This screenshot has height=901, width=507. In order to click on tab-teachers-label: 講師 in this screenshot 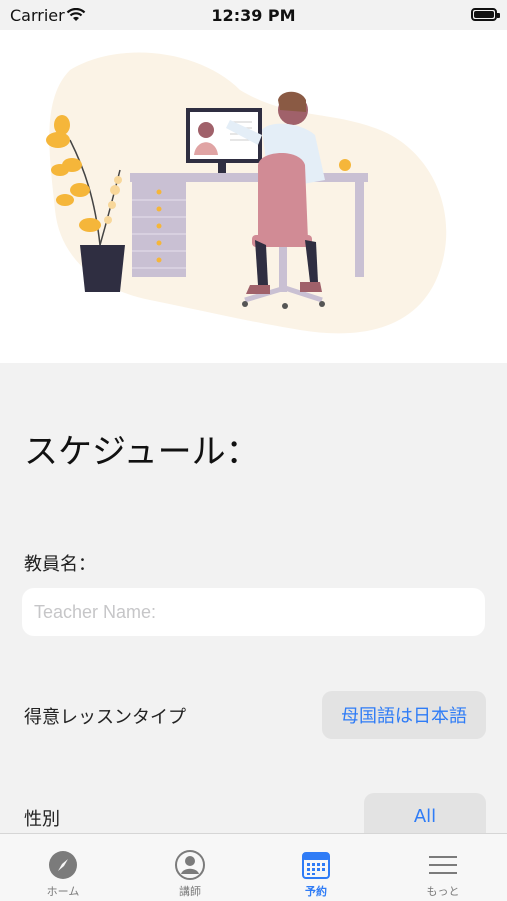, I will do `click(190, 891)`.